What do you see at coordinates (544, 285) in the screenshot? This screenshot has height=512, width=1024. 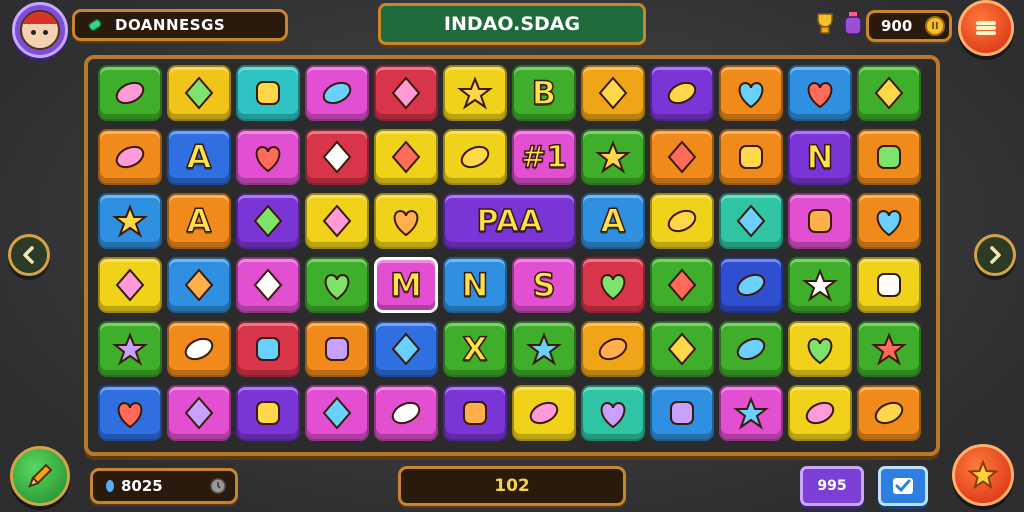 I see `board-tile: S` at bounding box center [544, 285].